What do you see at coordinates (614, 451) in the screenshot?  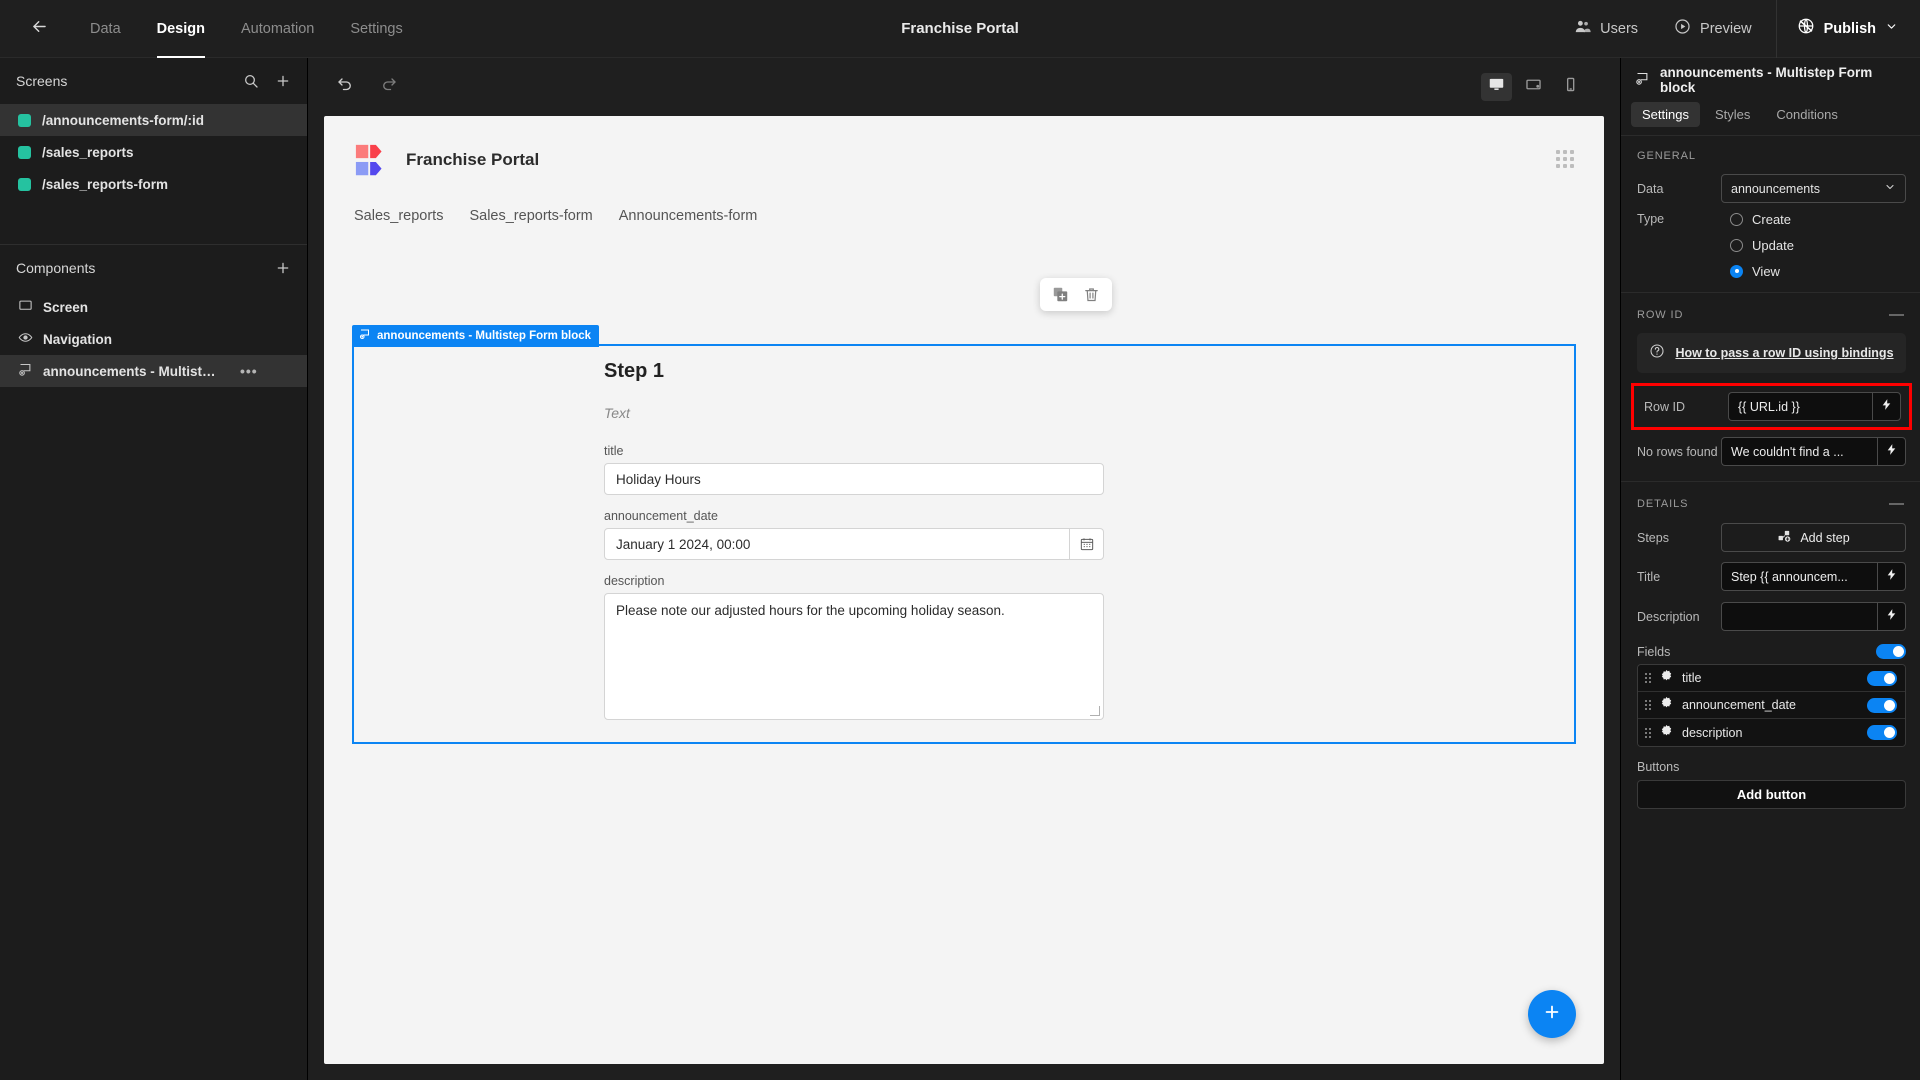 I see `field-label-title: title` at bounding box center [614, 451].